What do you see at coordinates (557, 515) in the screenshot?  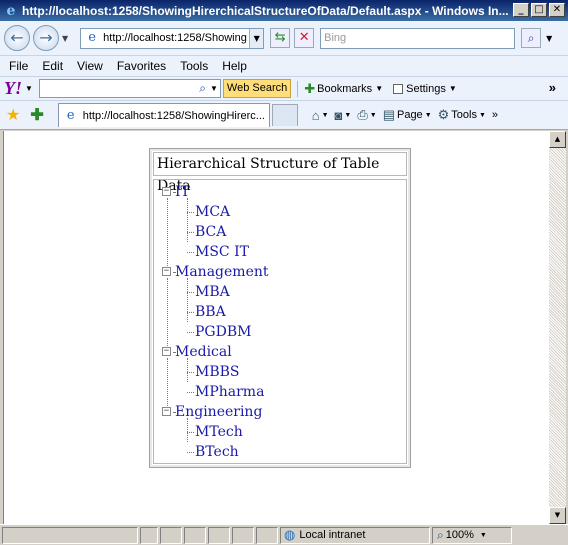 I see `scroll-down-button: ▼` at bounding box center [557, 515].